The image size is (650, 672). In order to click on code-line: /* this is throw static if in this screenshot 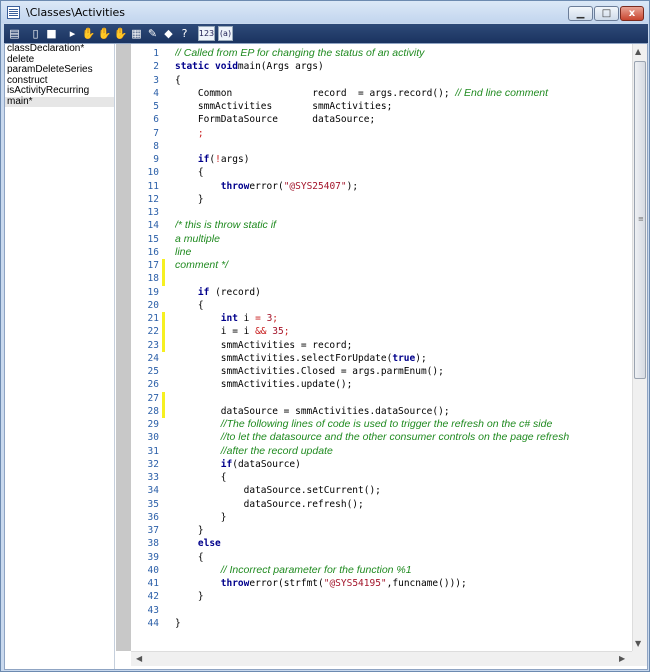, I will do `click(225, 225)`.